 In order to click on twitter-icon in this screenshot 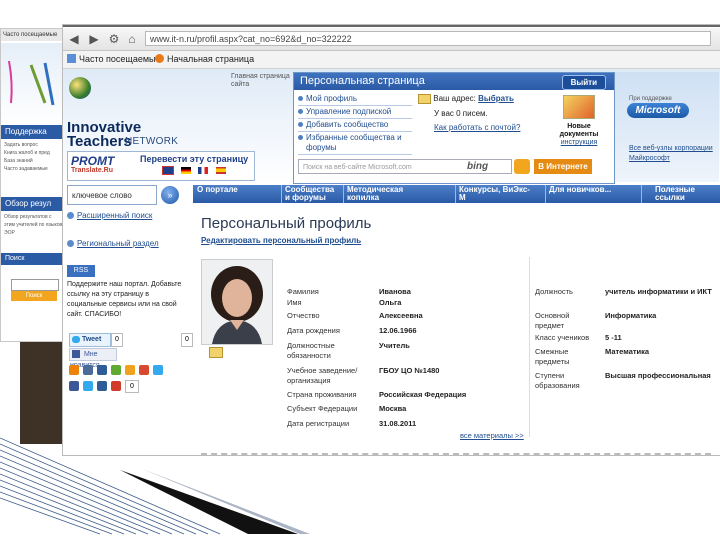, I will do `click(158, 370)`.